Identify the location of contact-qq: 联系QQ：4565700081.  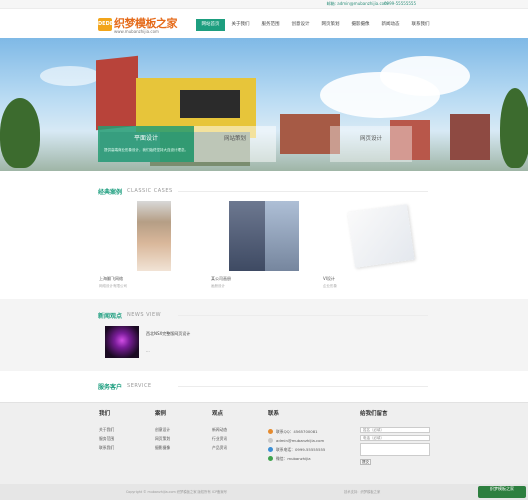
(296, 431).